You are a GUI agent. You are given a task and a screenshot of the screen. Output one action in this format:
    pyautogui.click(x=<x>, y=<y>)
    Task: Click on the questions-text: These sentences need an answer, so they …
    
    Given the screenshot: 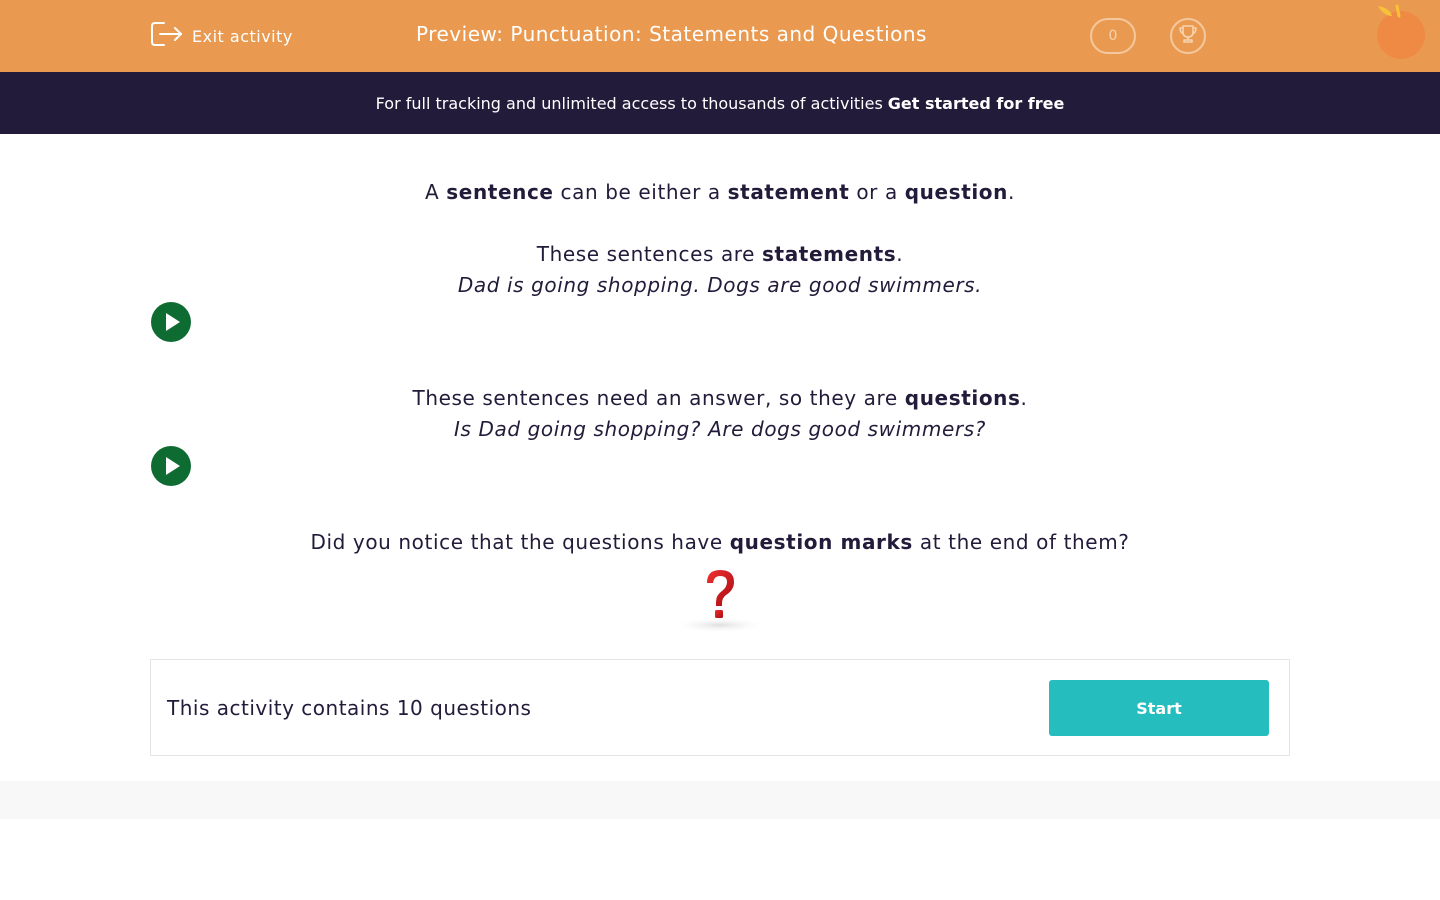 What is the action you would take?
    pyautogui.click(x=720, y=398)
    